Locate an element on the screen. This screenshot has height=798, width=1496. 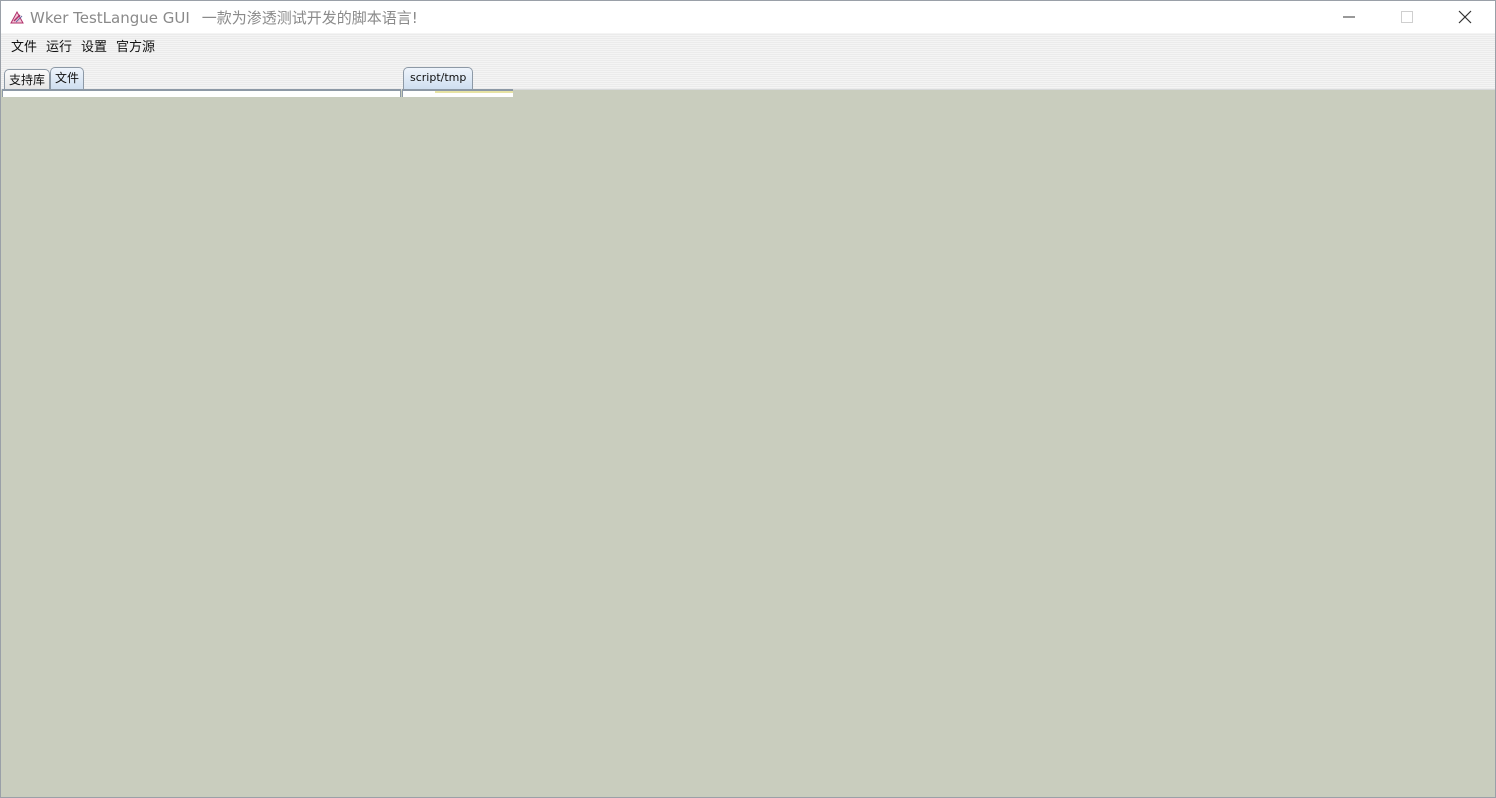
app-name: Wker TestLangue GUI is located at coordinates (110, 18).